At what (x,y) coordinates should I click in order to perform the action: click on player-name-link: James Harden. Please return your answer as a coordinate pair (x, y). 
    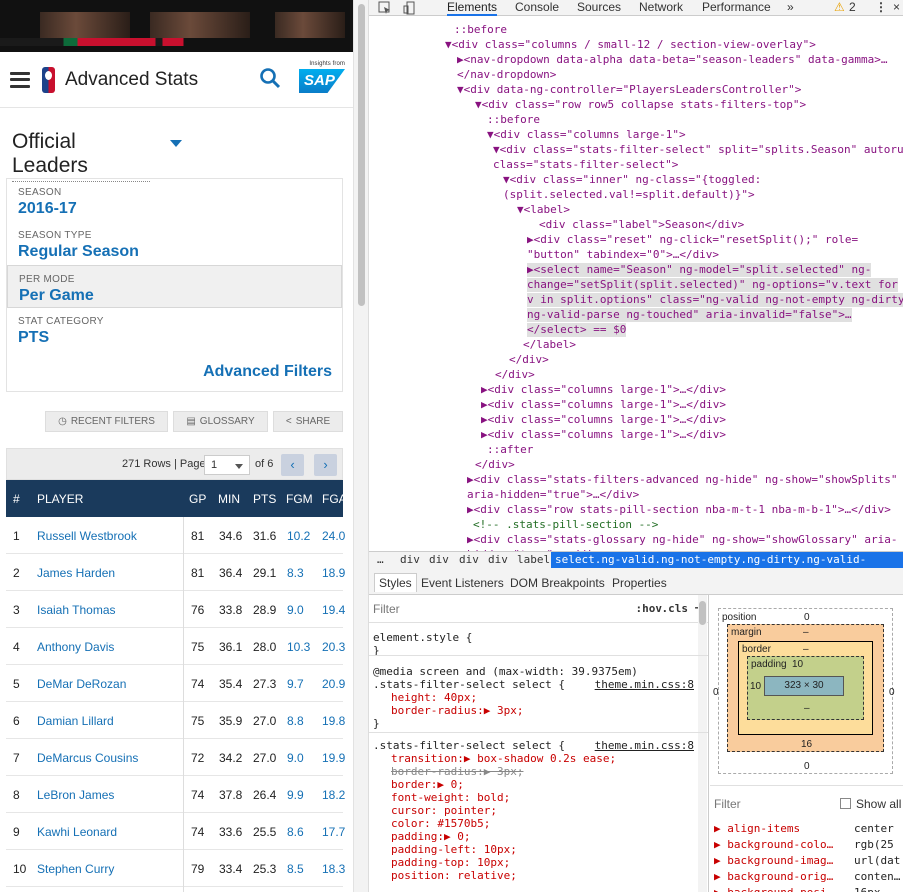
    Looking at the image, I should click on (76, 573).